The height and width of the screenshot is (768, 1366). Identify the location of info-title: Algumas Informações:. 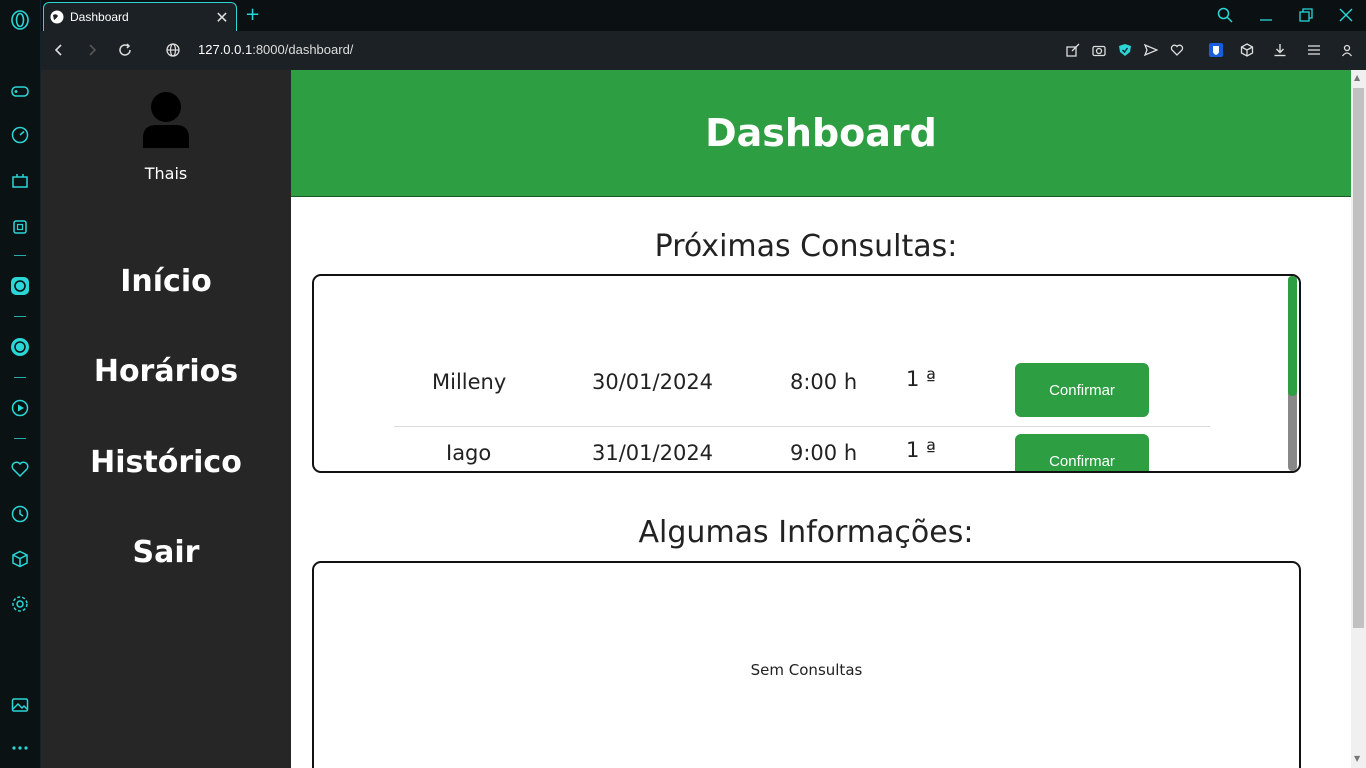
(806, 532).